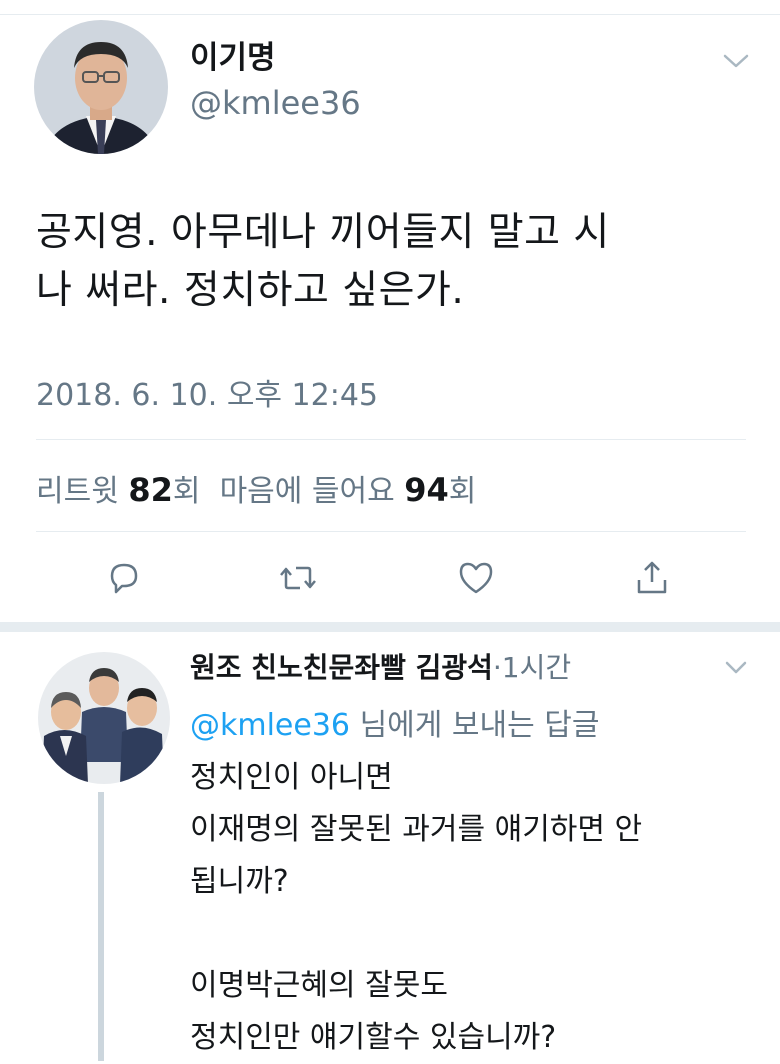  Describe the element at coordinates (476, 578) in the screenshot. I see `like-icon` at that location.